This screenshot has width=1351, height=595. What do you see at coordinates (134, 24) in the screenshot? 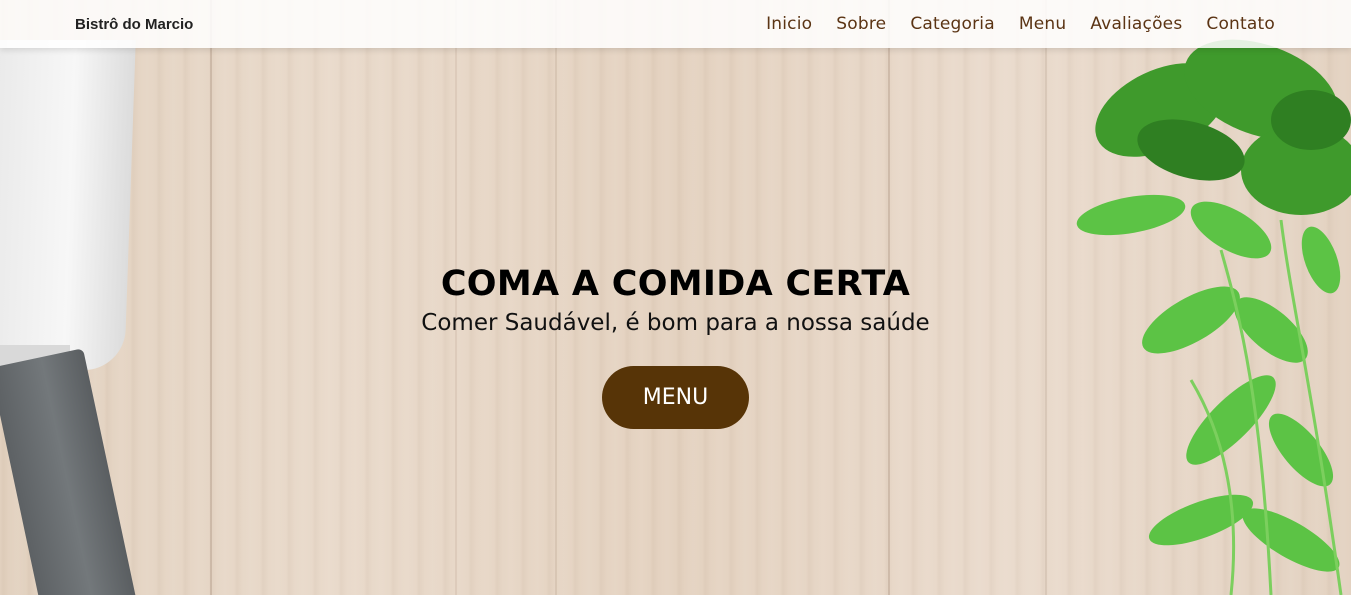
I see `site-logo: Bistrô do Marcio` at bounding box center [134, 24].